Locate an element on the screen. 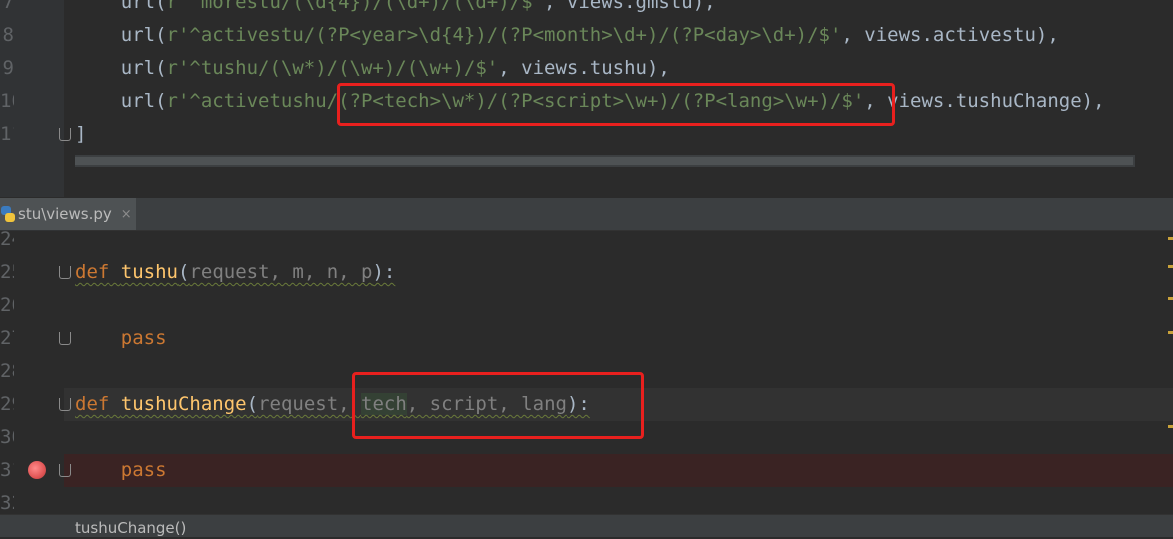  tab-label: stu\views.py is located at coordinates (65, 214).